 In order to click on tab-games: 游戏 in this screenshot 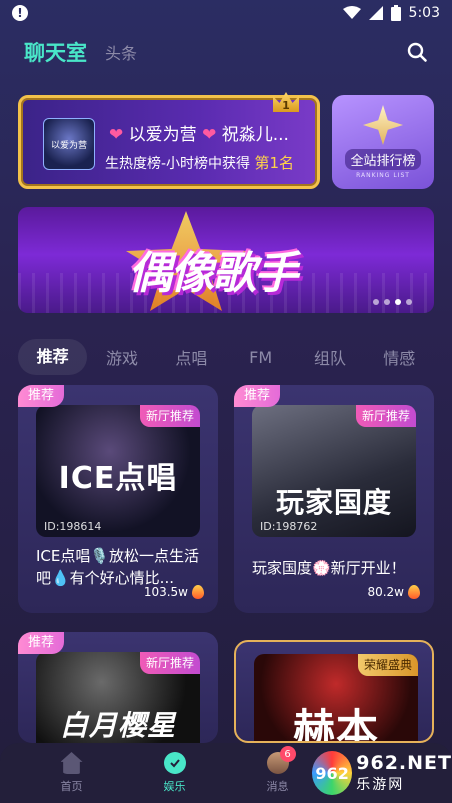, I will do `click(121, 357)`.